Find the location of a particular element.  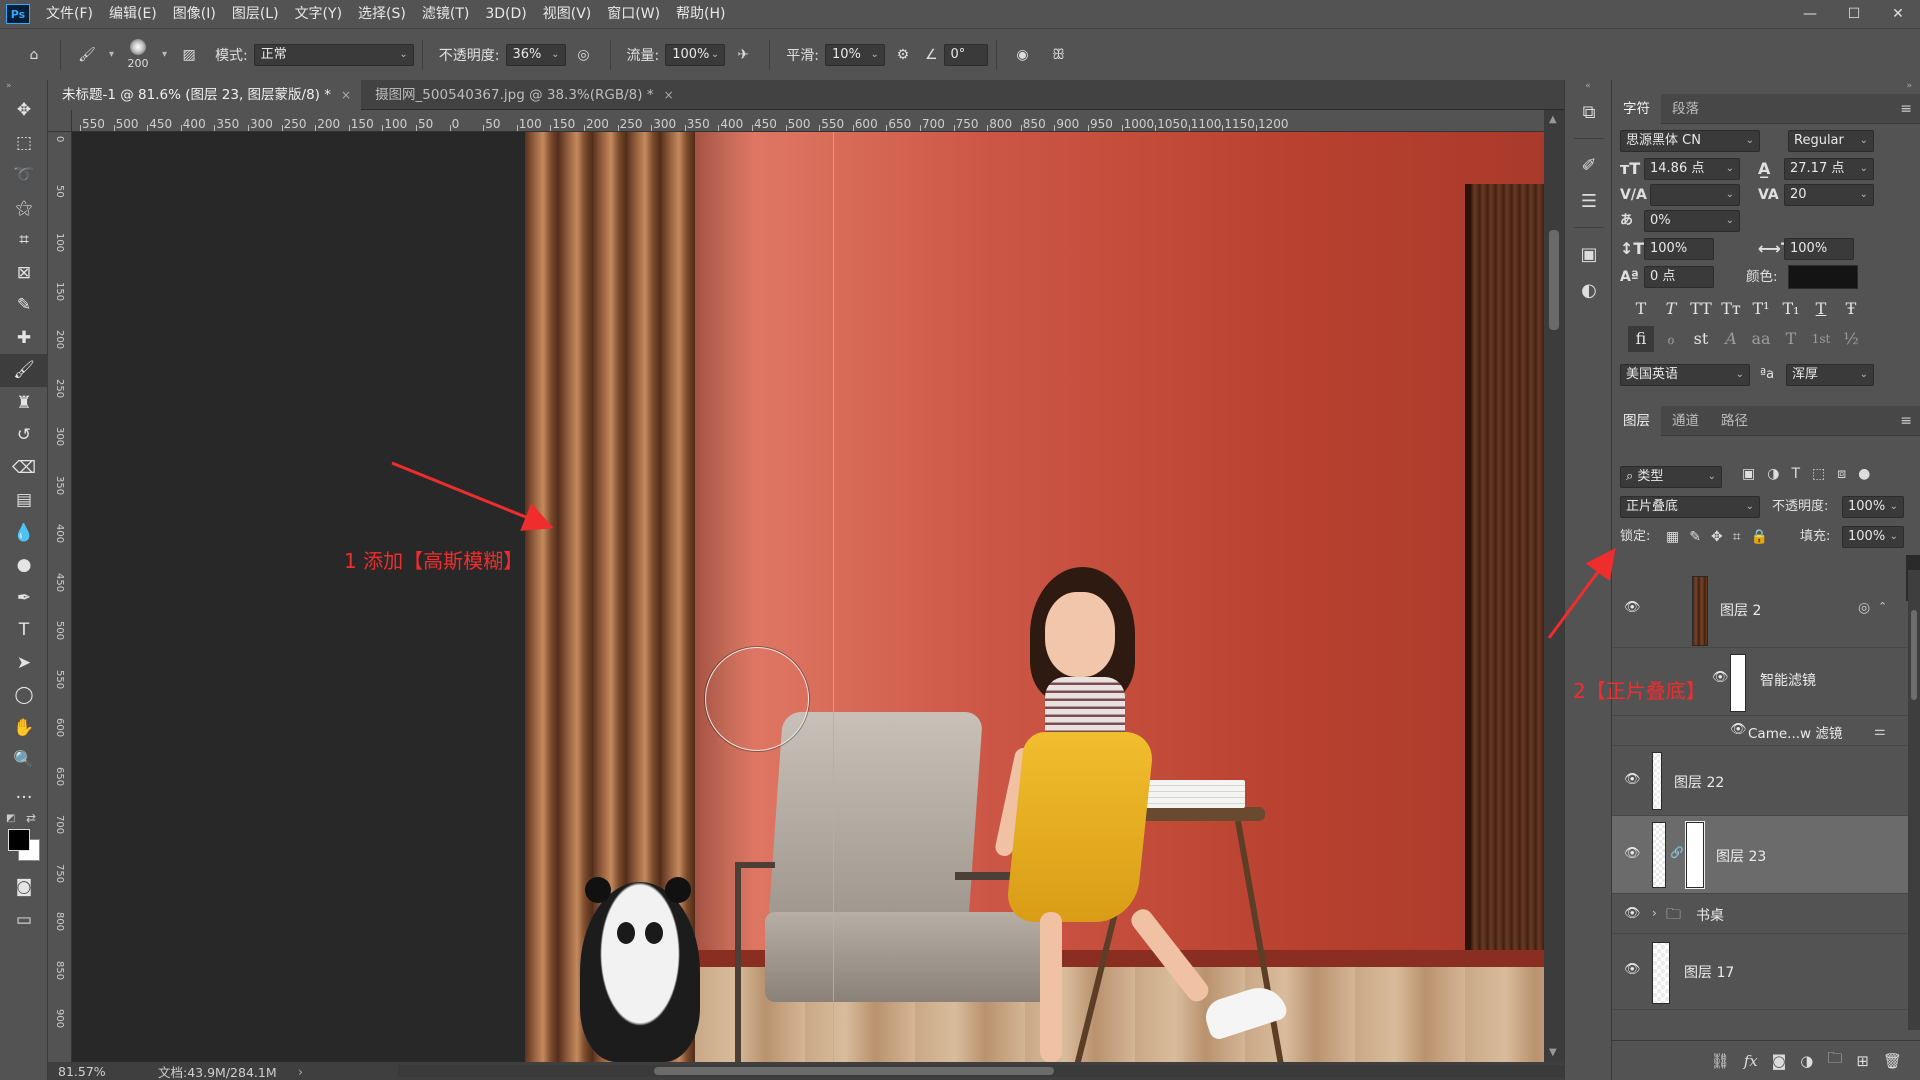

titling-alternates-button: T is located at coordinates (1791, 339).